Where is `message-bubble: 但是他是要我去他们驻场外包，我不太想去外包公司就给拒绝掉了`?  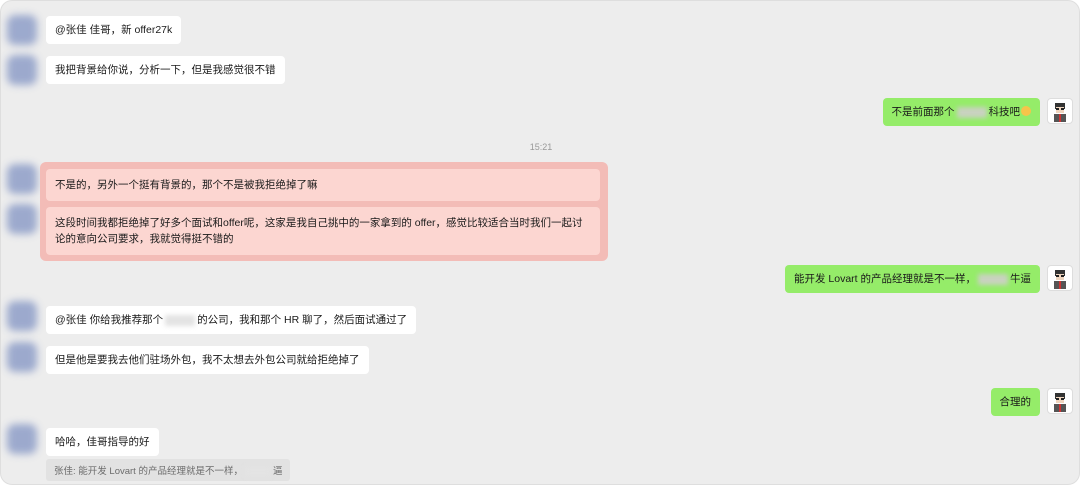
message-bubble: 但是他是要我去他们驻场外包，我不太想去外包公司就给拒绝掉了 is located at coordinates (207, 360).